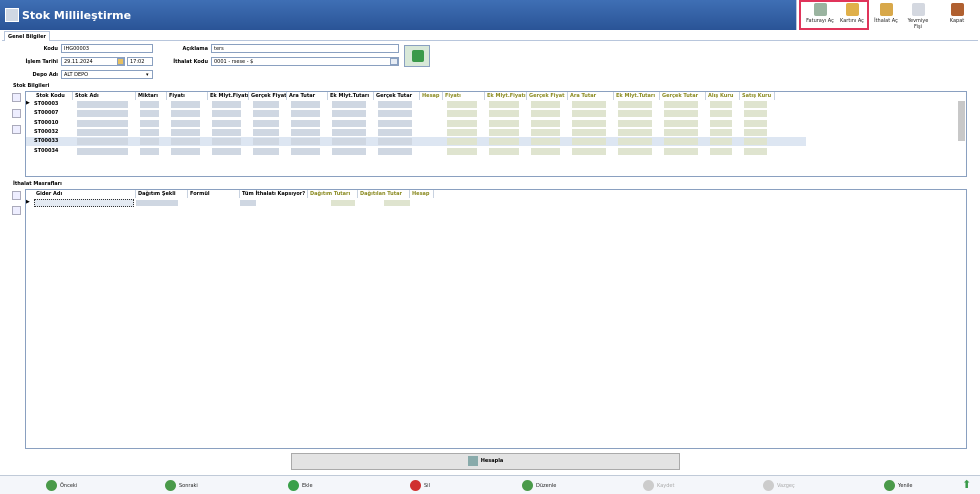 This screenshot has width=980, height=494. I want to click on kaydet-button: Kaydet, so click(658, 485).